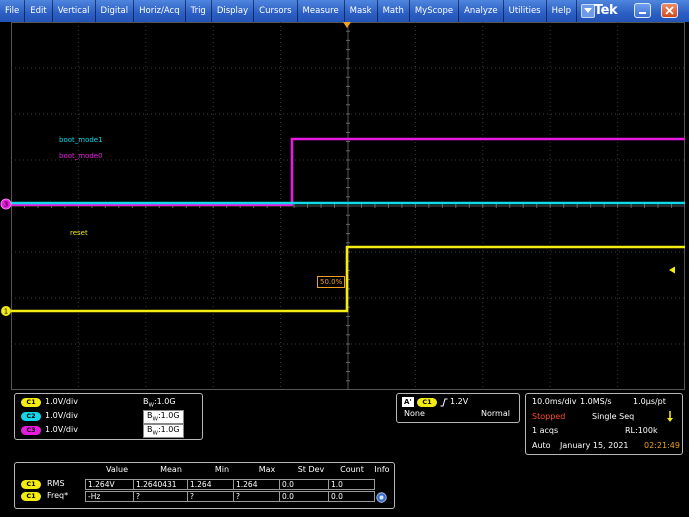  Describe the element at coordinates (427, 402) in the screenshot. I see `trigger-source-badge: C1` at that location.